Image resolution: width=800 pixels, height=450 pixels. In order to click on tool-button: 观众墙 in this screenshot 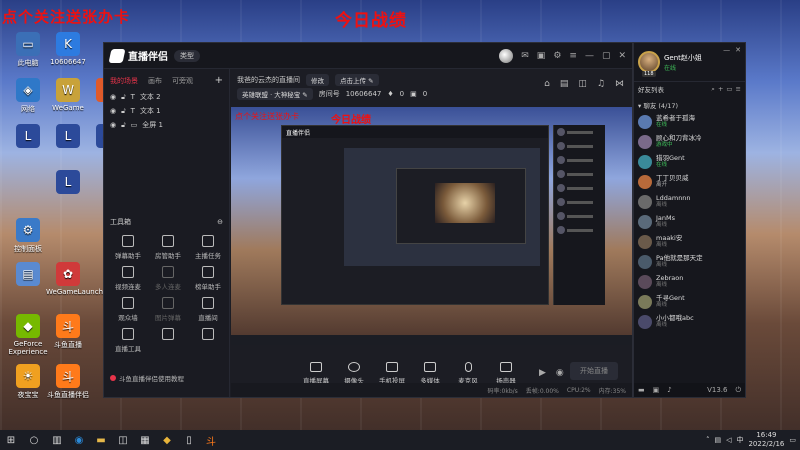, I will do `click(128, 309)`.